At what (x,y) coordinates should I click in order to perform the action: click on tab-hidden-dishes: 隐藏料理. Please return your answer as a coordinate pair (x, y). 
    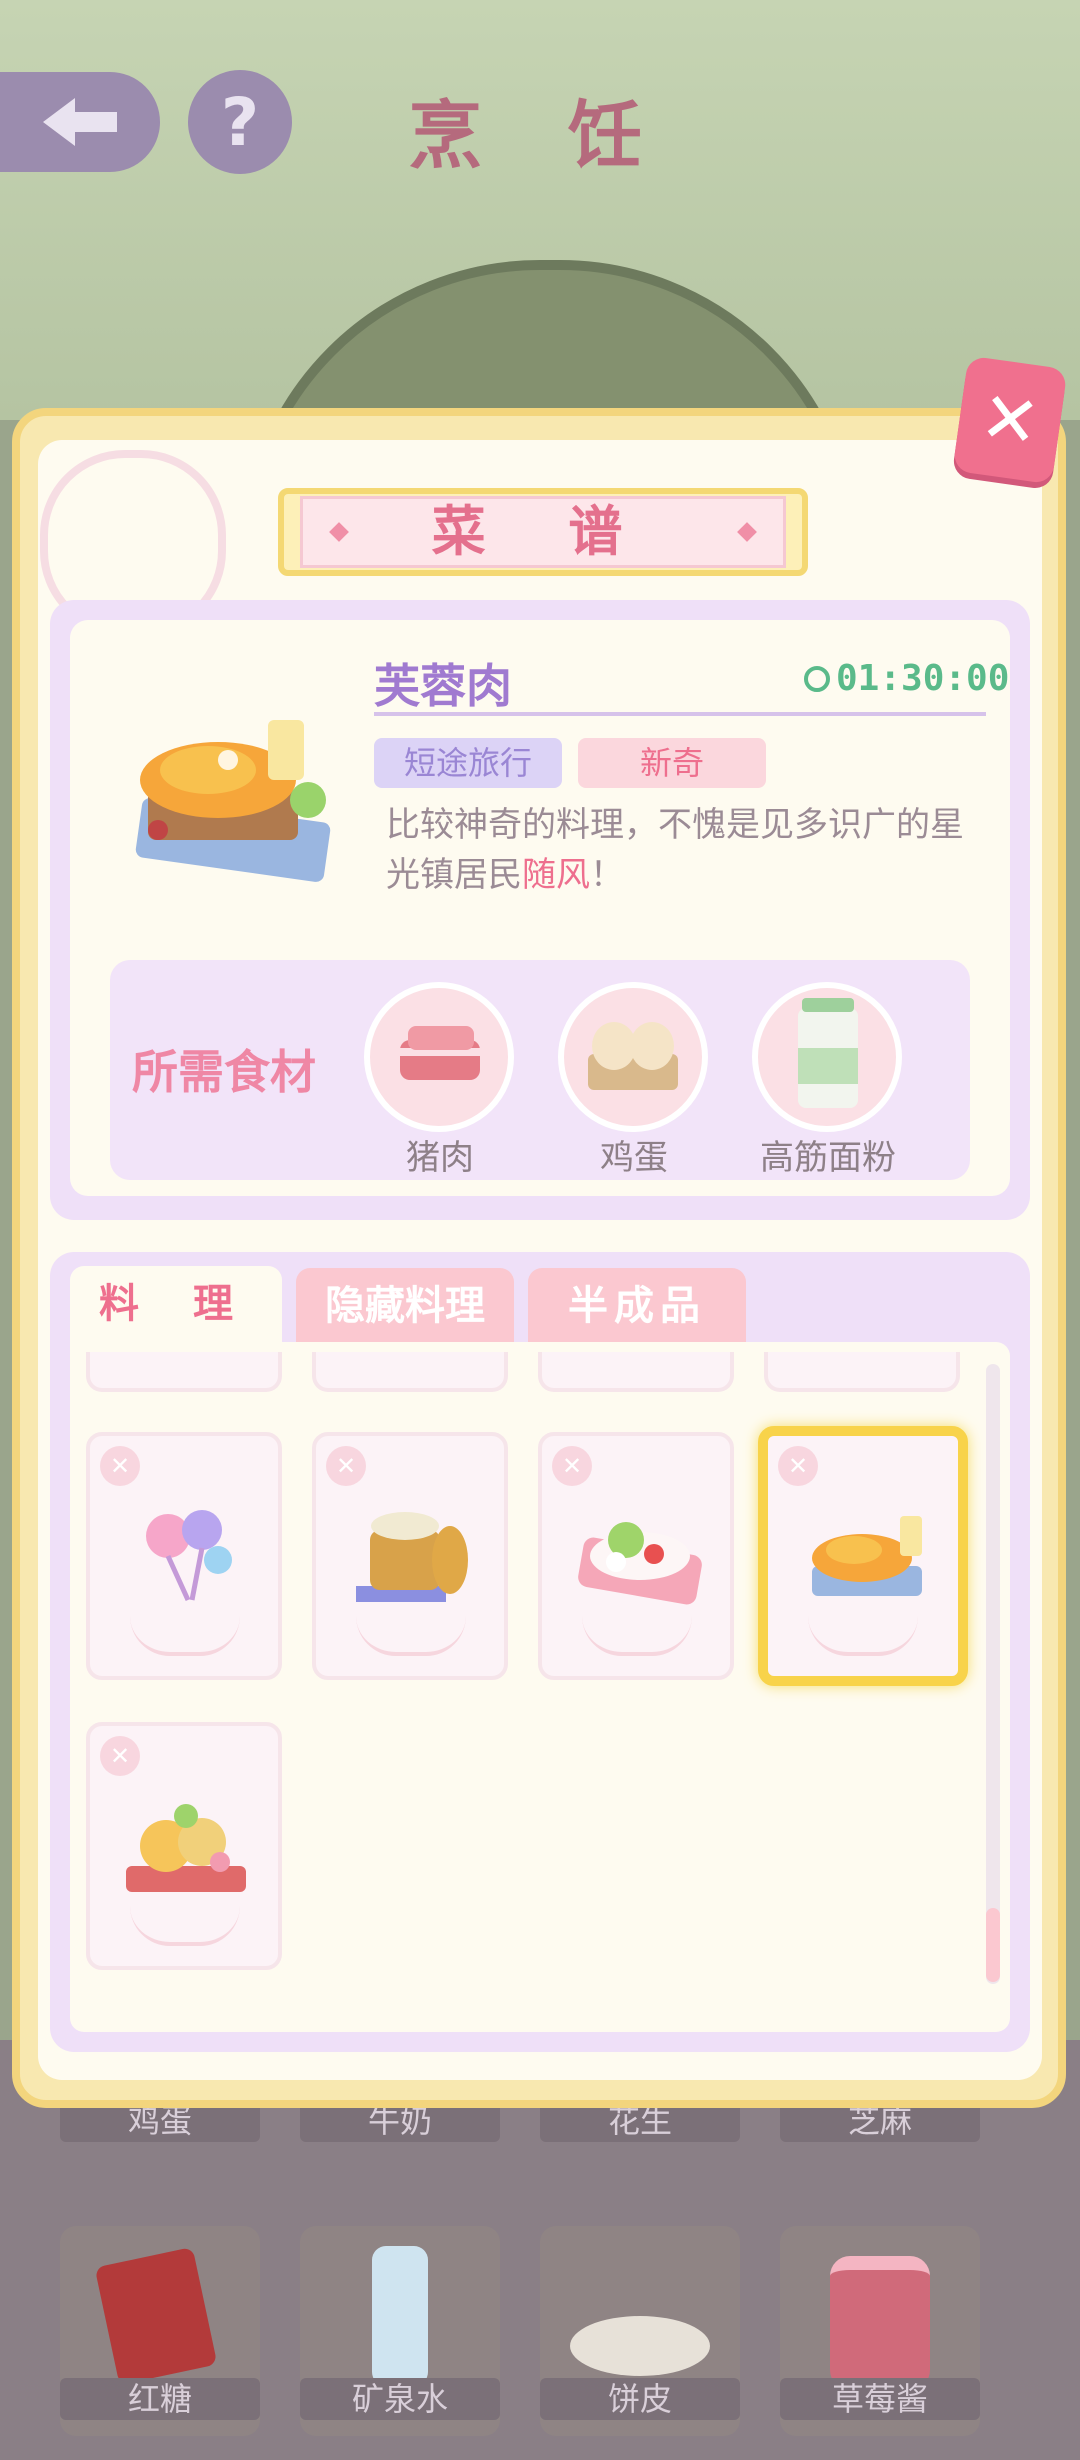
    Looking at the image, I should click on (405, 1306).